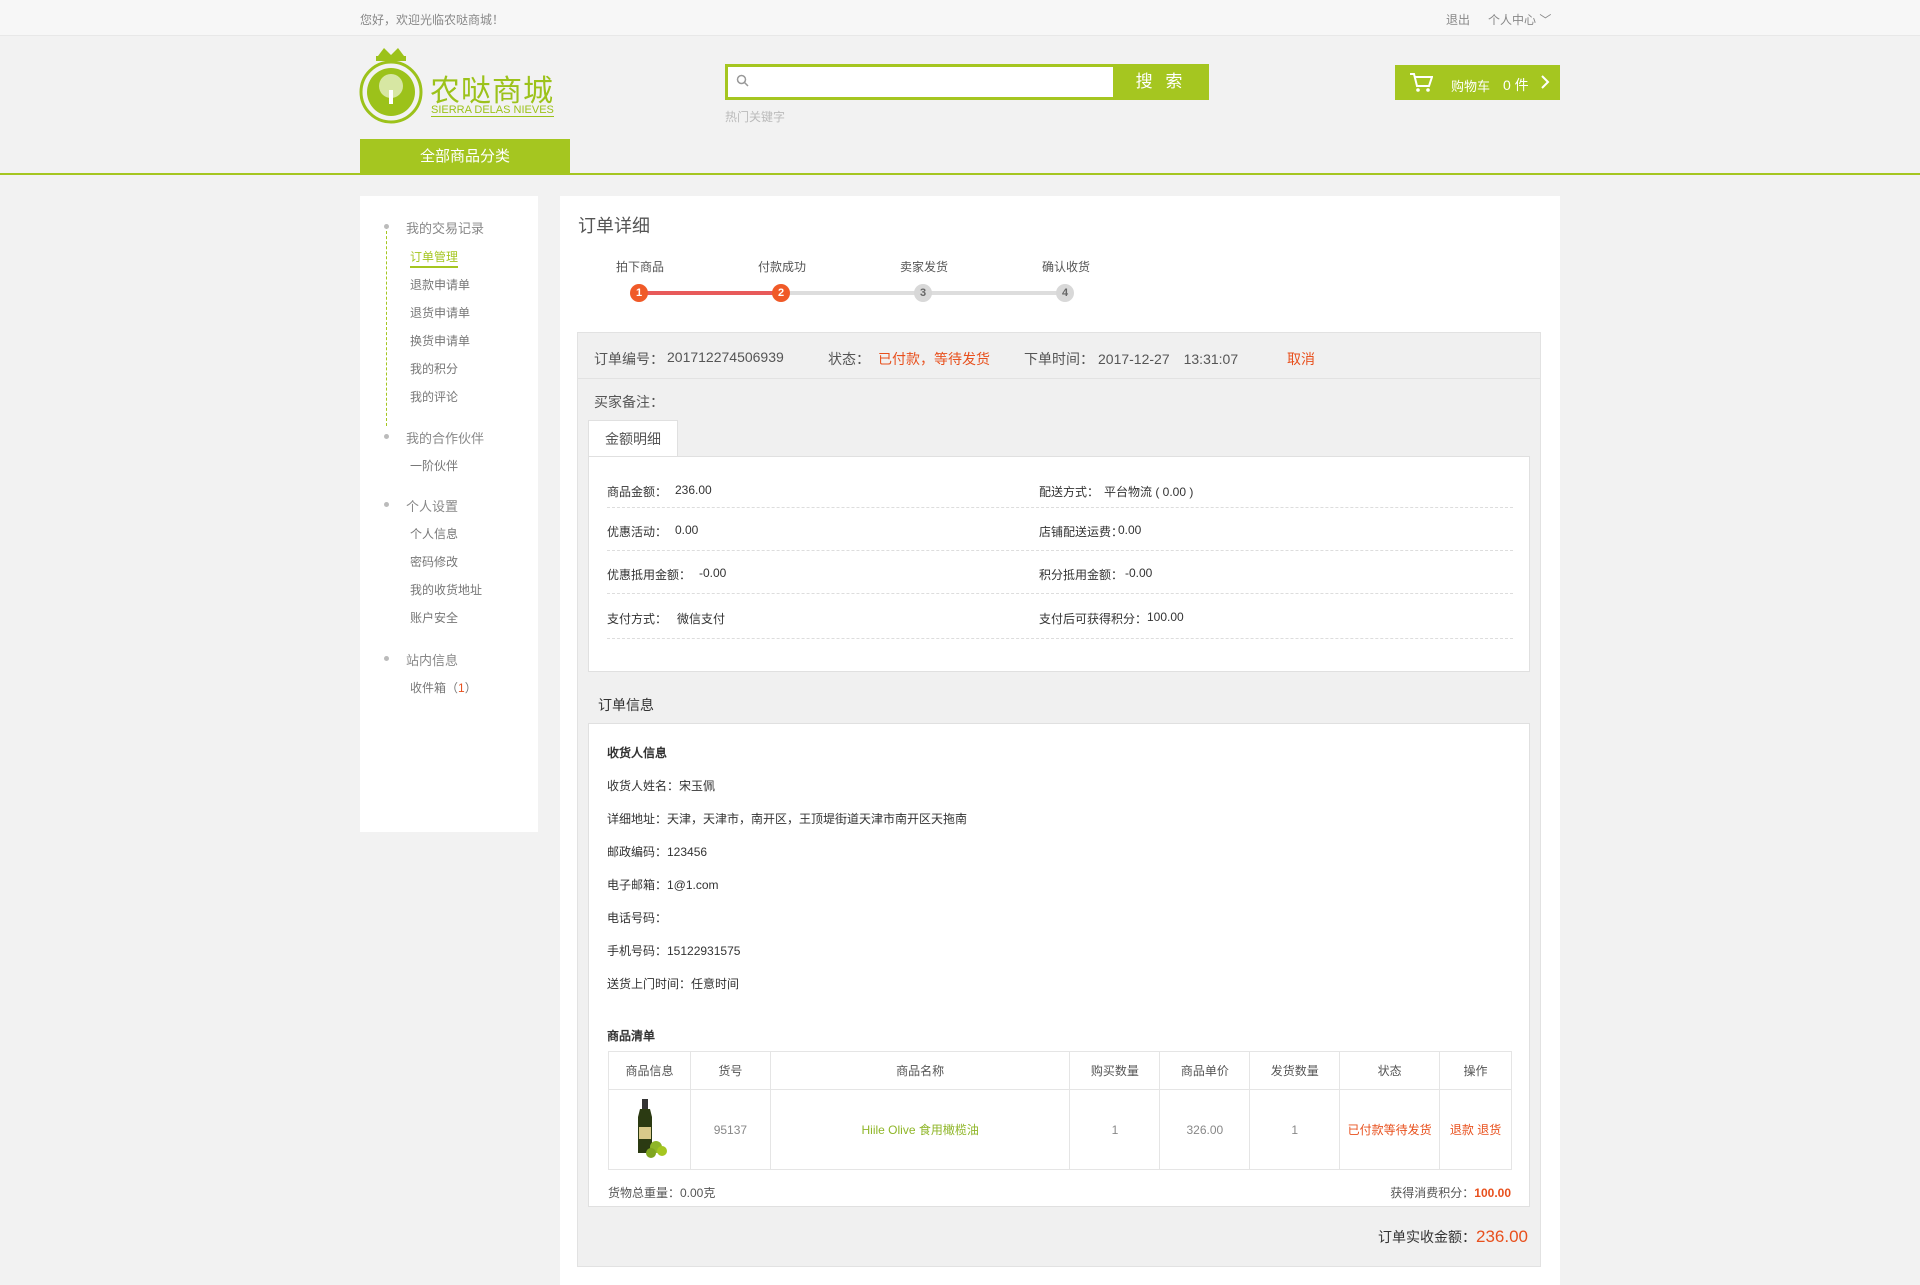 Image resolution: width=1920 pixels, height=1285 pixels. I want to click on goods-list-heading: 商品清单, so click(631, 1036).